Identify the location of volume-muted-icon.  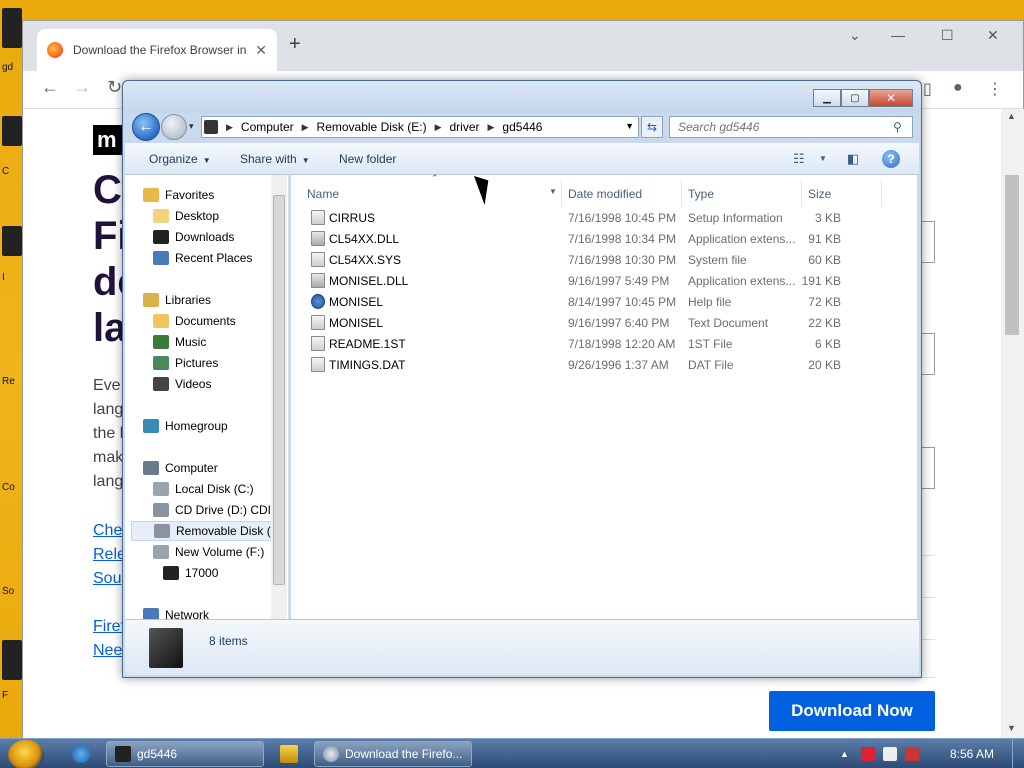
(911, 754).